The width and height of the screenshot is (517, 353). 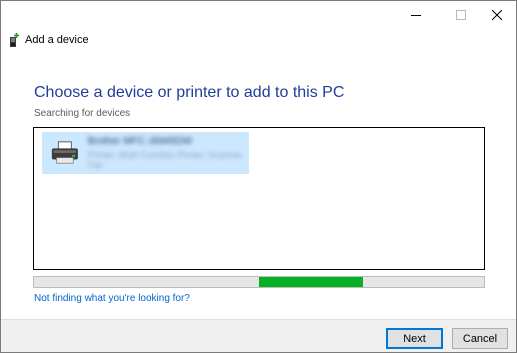 I want to click on close-button, so click(x=496, y=15).